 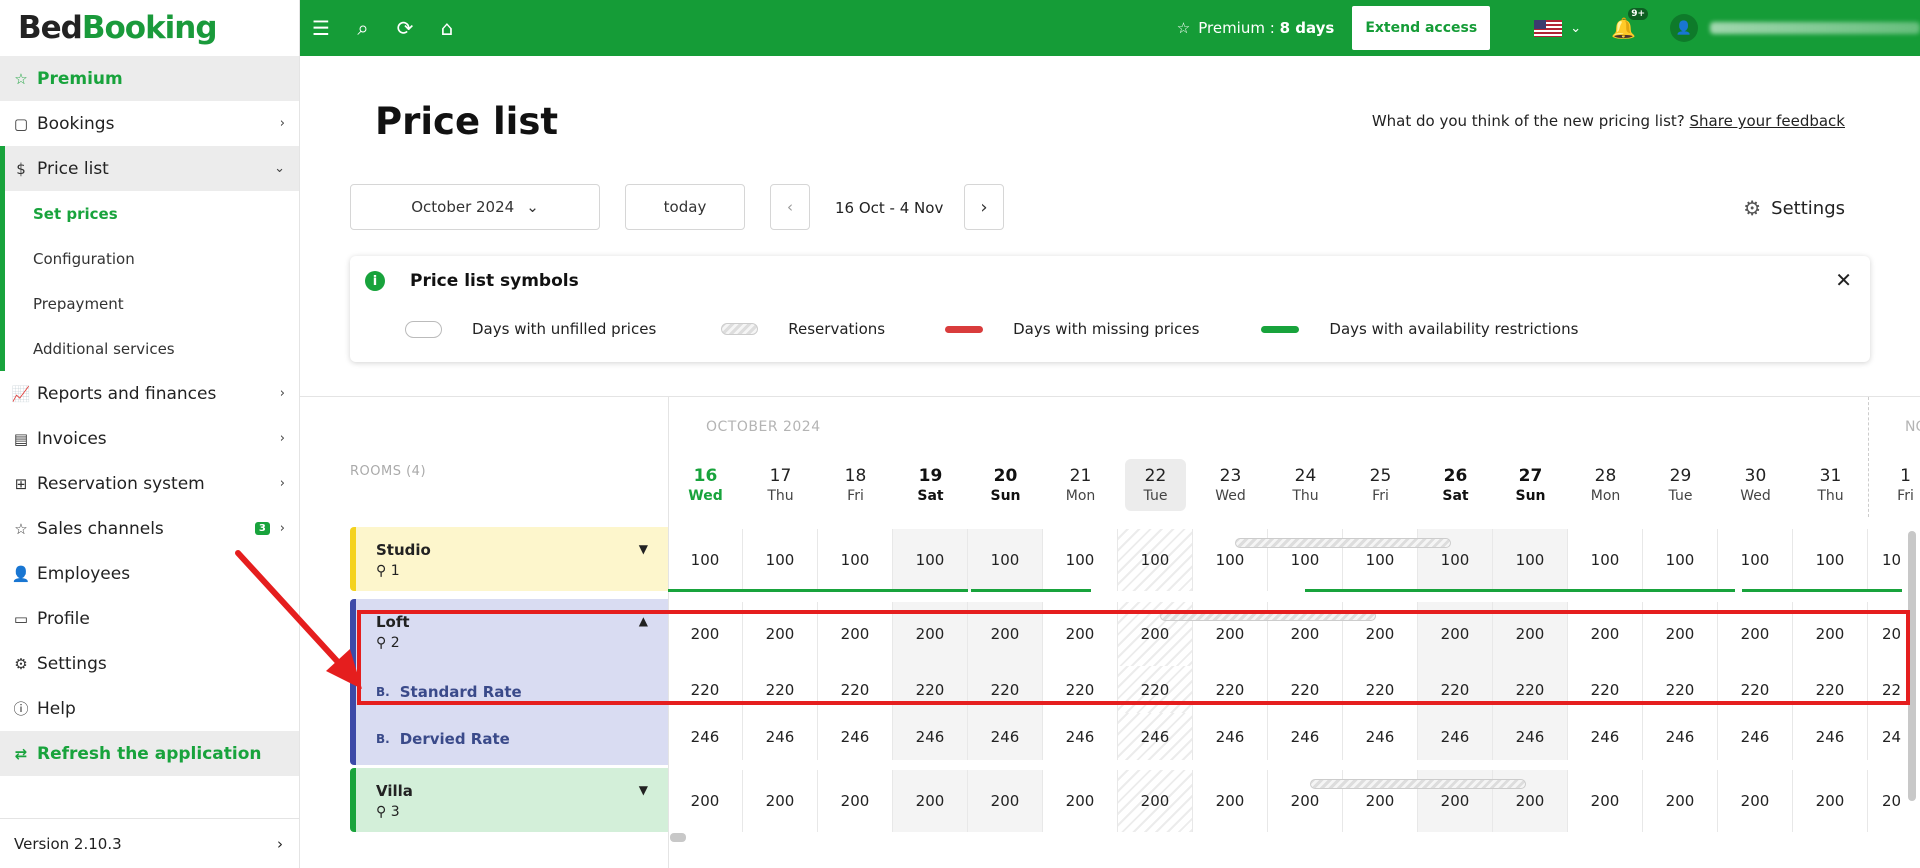 What do you see at coordinates (149, 528) in the screenshot?
I see `sidebar-item-sales-channels: ☆ Sales channels 3 ›` at bounding box center [149, 528].